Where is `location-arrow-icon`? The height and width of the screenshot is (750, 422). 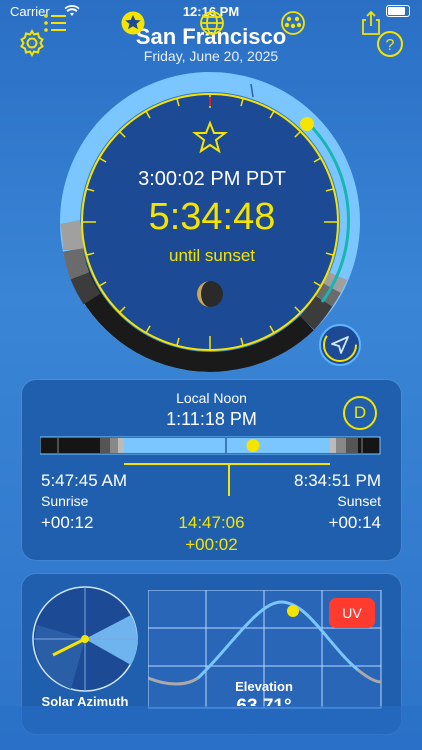
location-arrow-icon is located at coordinates (340, 345).